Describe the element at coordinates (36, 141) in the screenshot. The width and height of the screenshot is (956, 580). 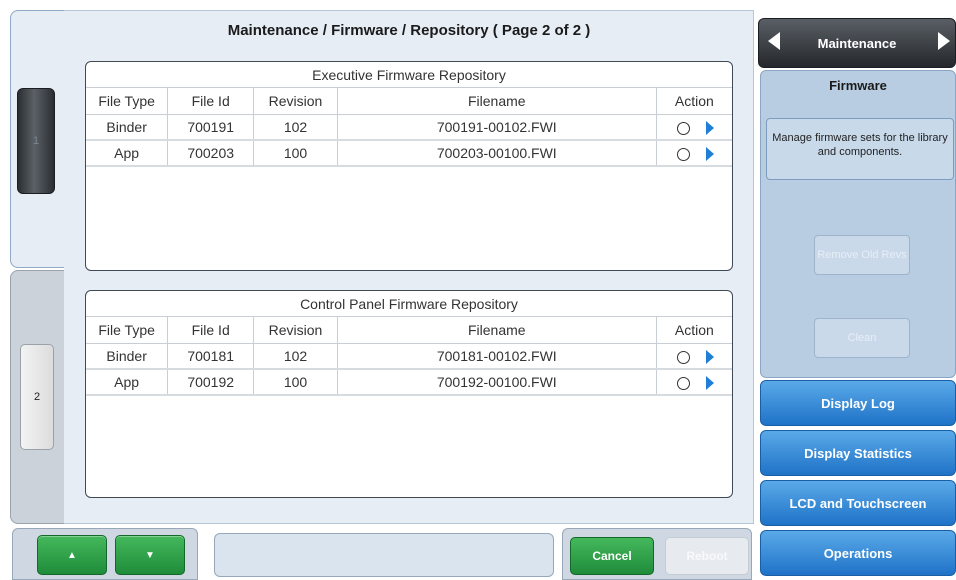
I see `page-1-button: 1` at that location.